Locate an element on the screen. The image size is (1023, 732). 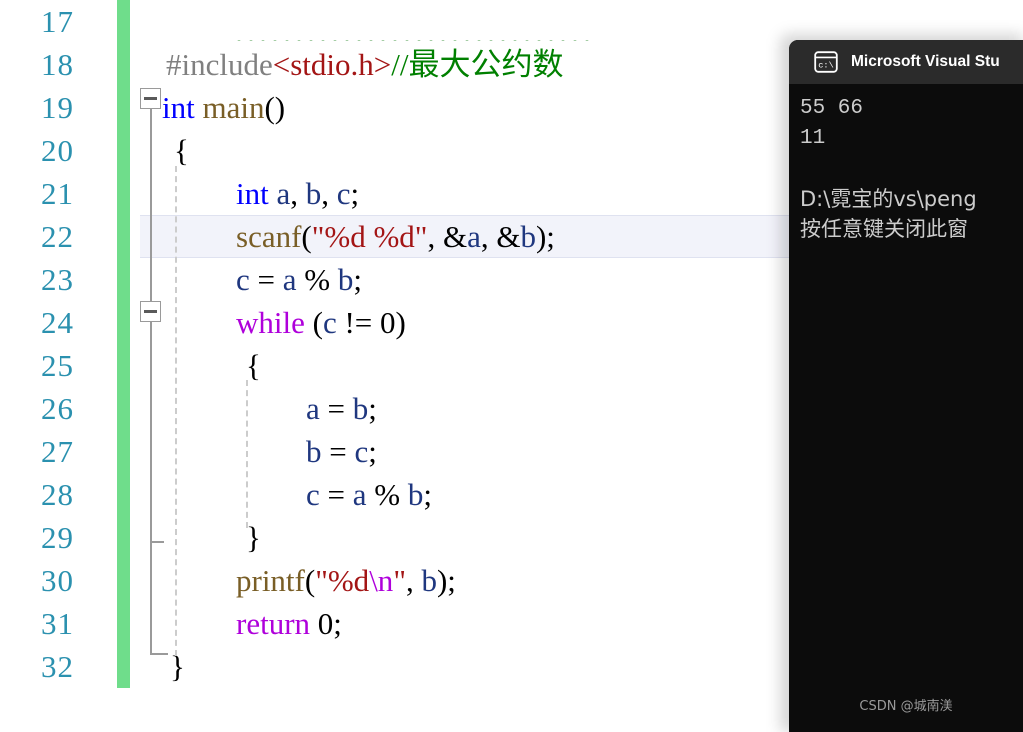
line-number: 19 is located at coordinates (57, 107).